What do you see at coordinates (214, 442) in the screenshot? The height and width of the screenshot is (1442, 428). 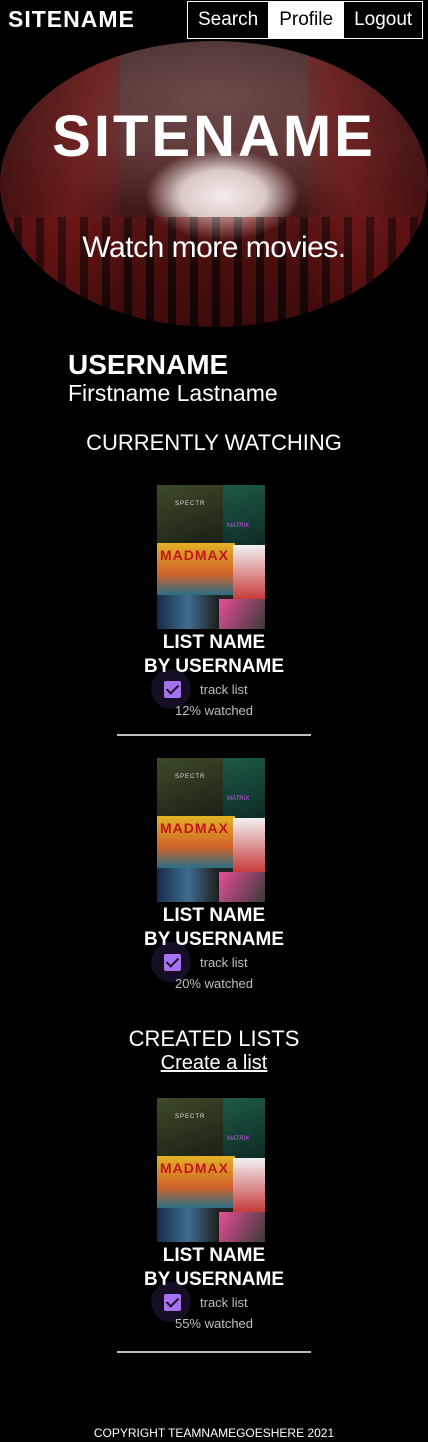 I see `currently-watching-heading: CURRENTLY WATCHING` at bounding box center [214, 442].